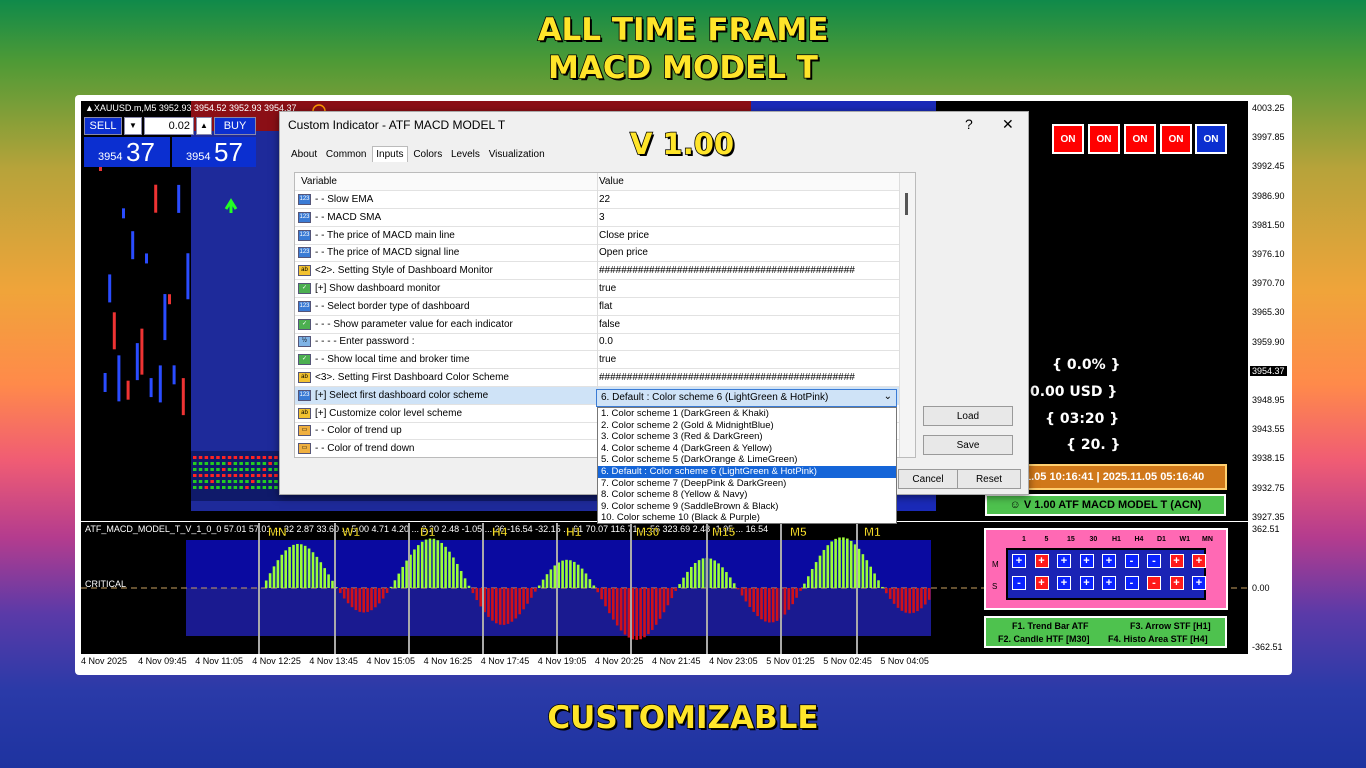 Image resolution: width=1366 pixels, height=768 pixels. I want to click on column-value: Value, so click(611, 181).